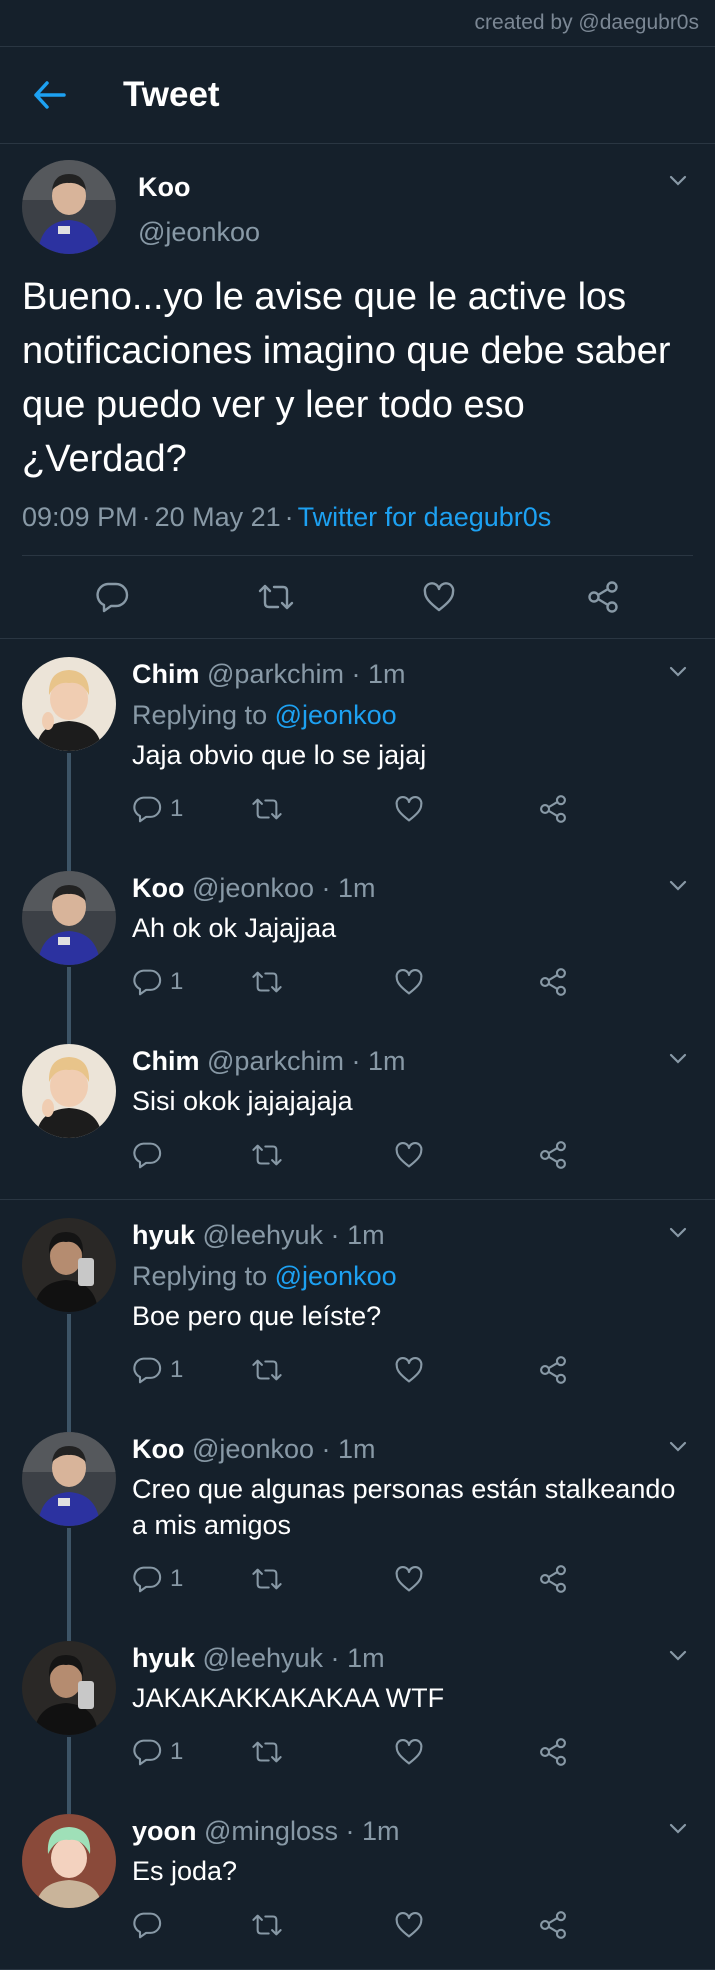  I want to click on back-button, so click(50, 95).